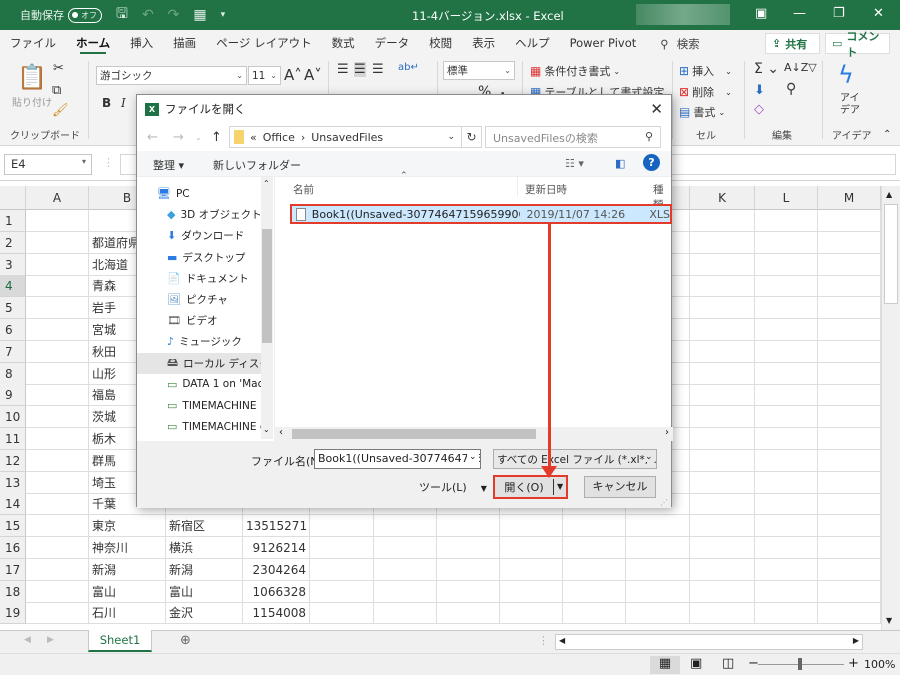  I want to click on vertical-scrollbar: ▲ ▼, so click(890, 408).